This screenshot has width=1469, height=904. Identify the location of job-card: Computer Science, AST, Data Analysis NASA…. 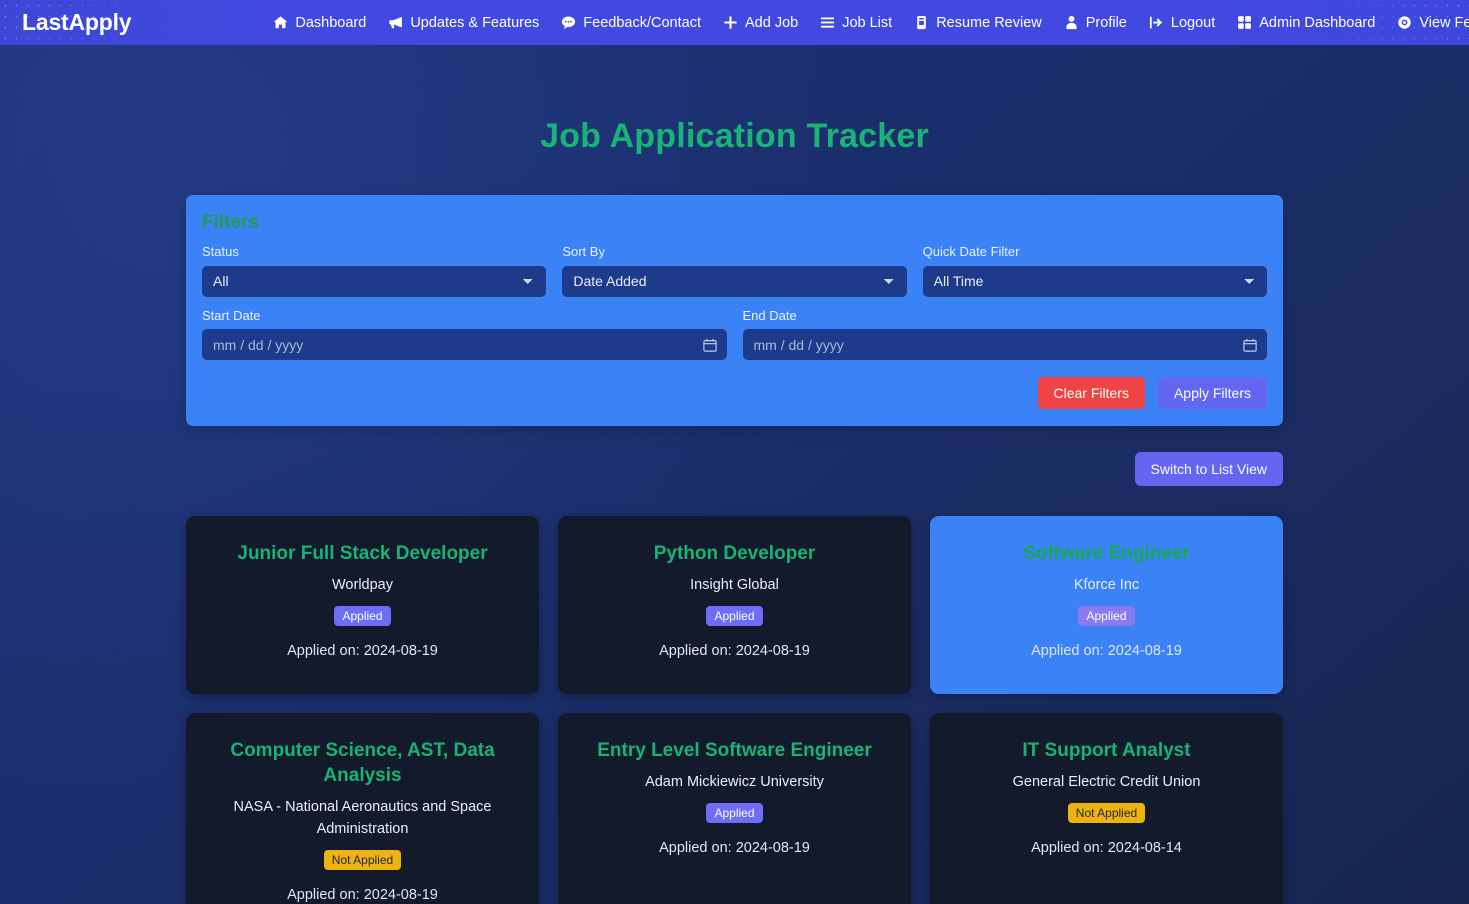
(362, 808).